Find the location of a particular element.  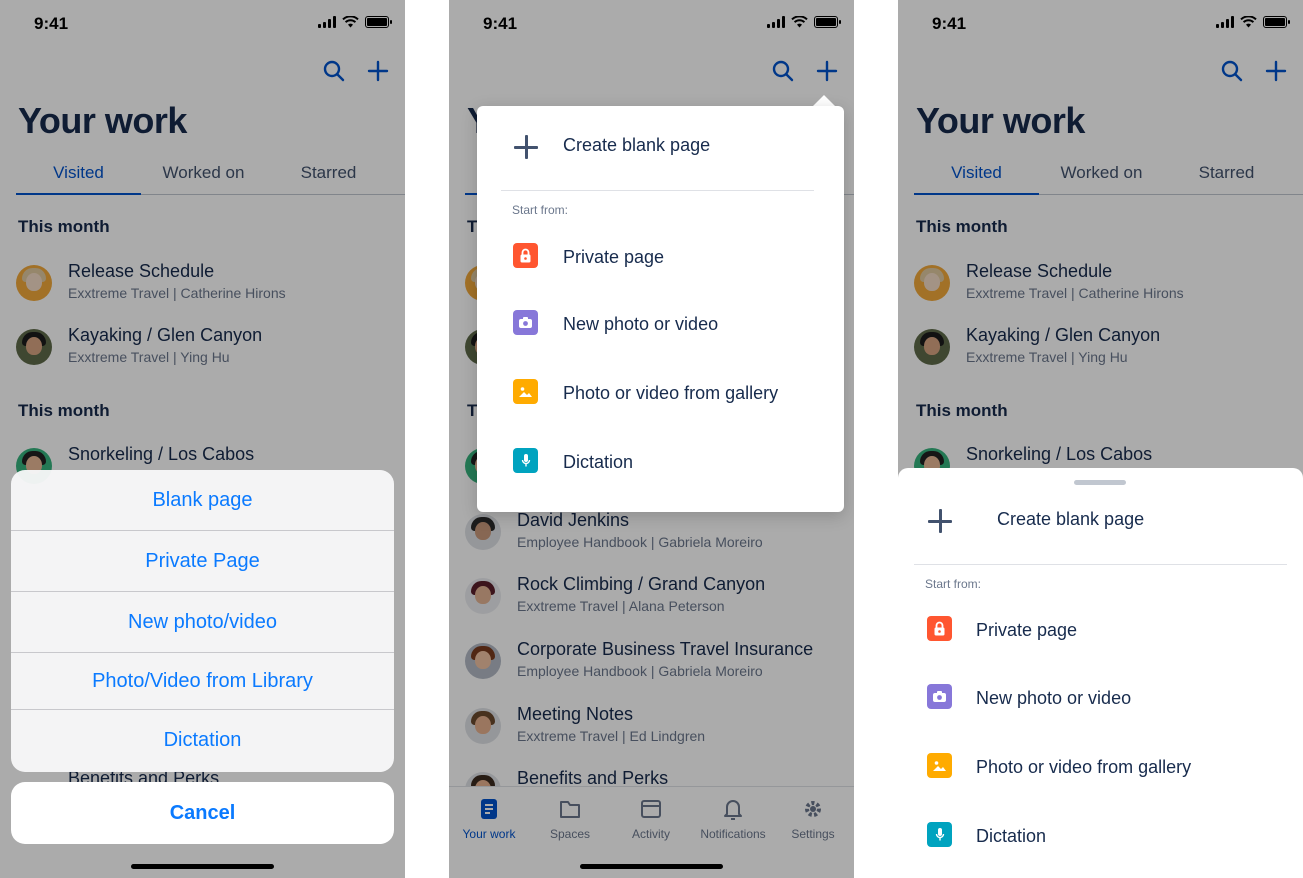

dictation-button: Dictation is located at coordinates (202, 740).